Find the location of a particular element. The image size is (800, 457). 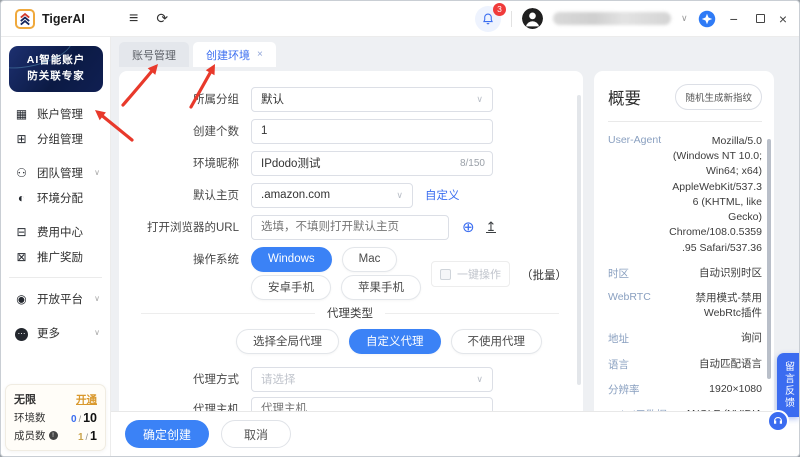

proxy-mode-placeholder: 请选择 is located at coordinates (278, 380).